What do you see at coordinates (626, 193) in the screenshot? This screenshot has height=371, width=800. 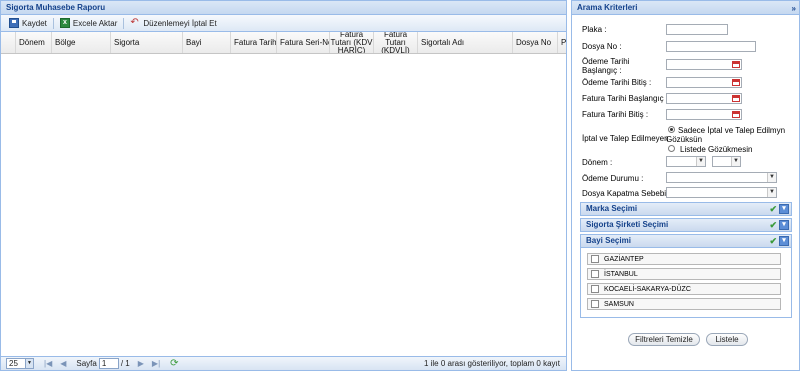 I see `dosya-kapatma-label: Dosya Kapatma Sebebi :` at bounding box center [626, 193].